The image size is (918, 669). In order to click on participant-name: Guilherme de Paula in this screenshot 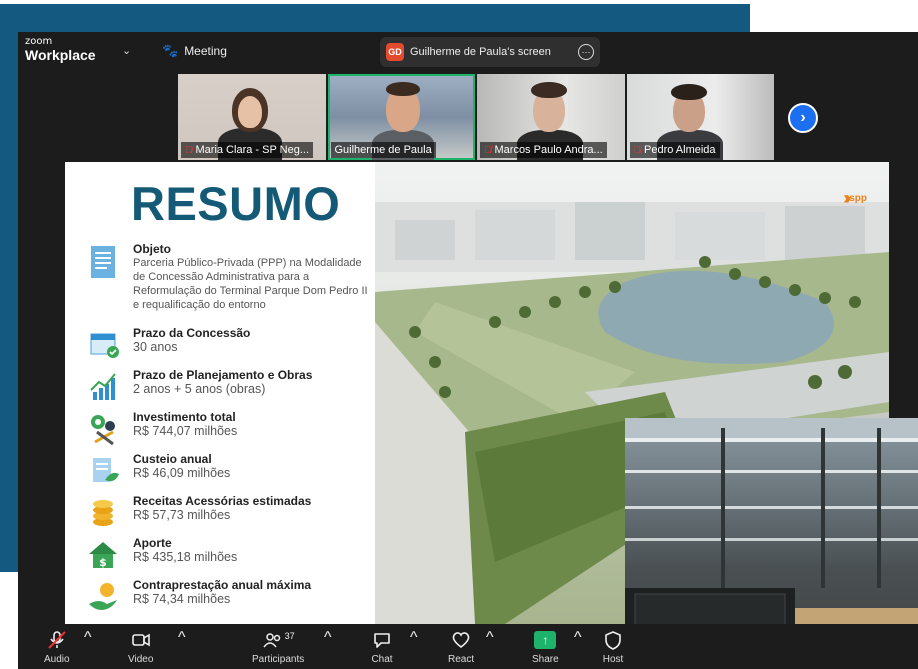, I will do `click(383, 150)`.